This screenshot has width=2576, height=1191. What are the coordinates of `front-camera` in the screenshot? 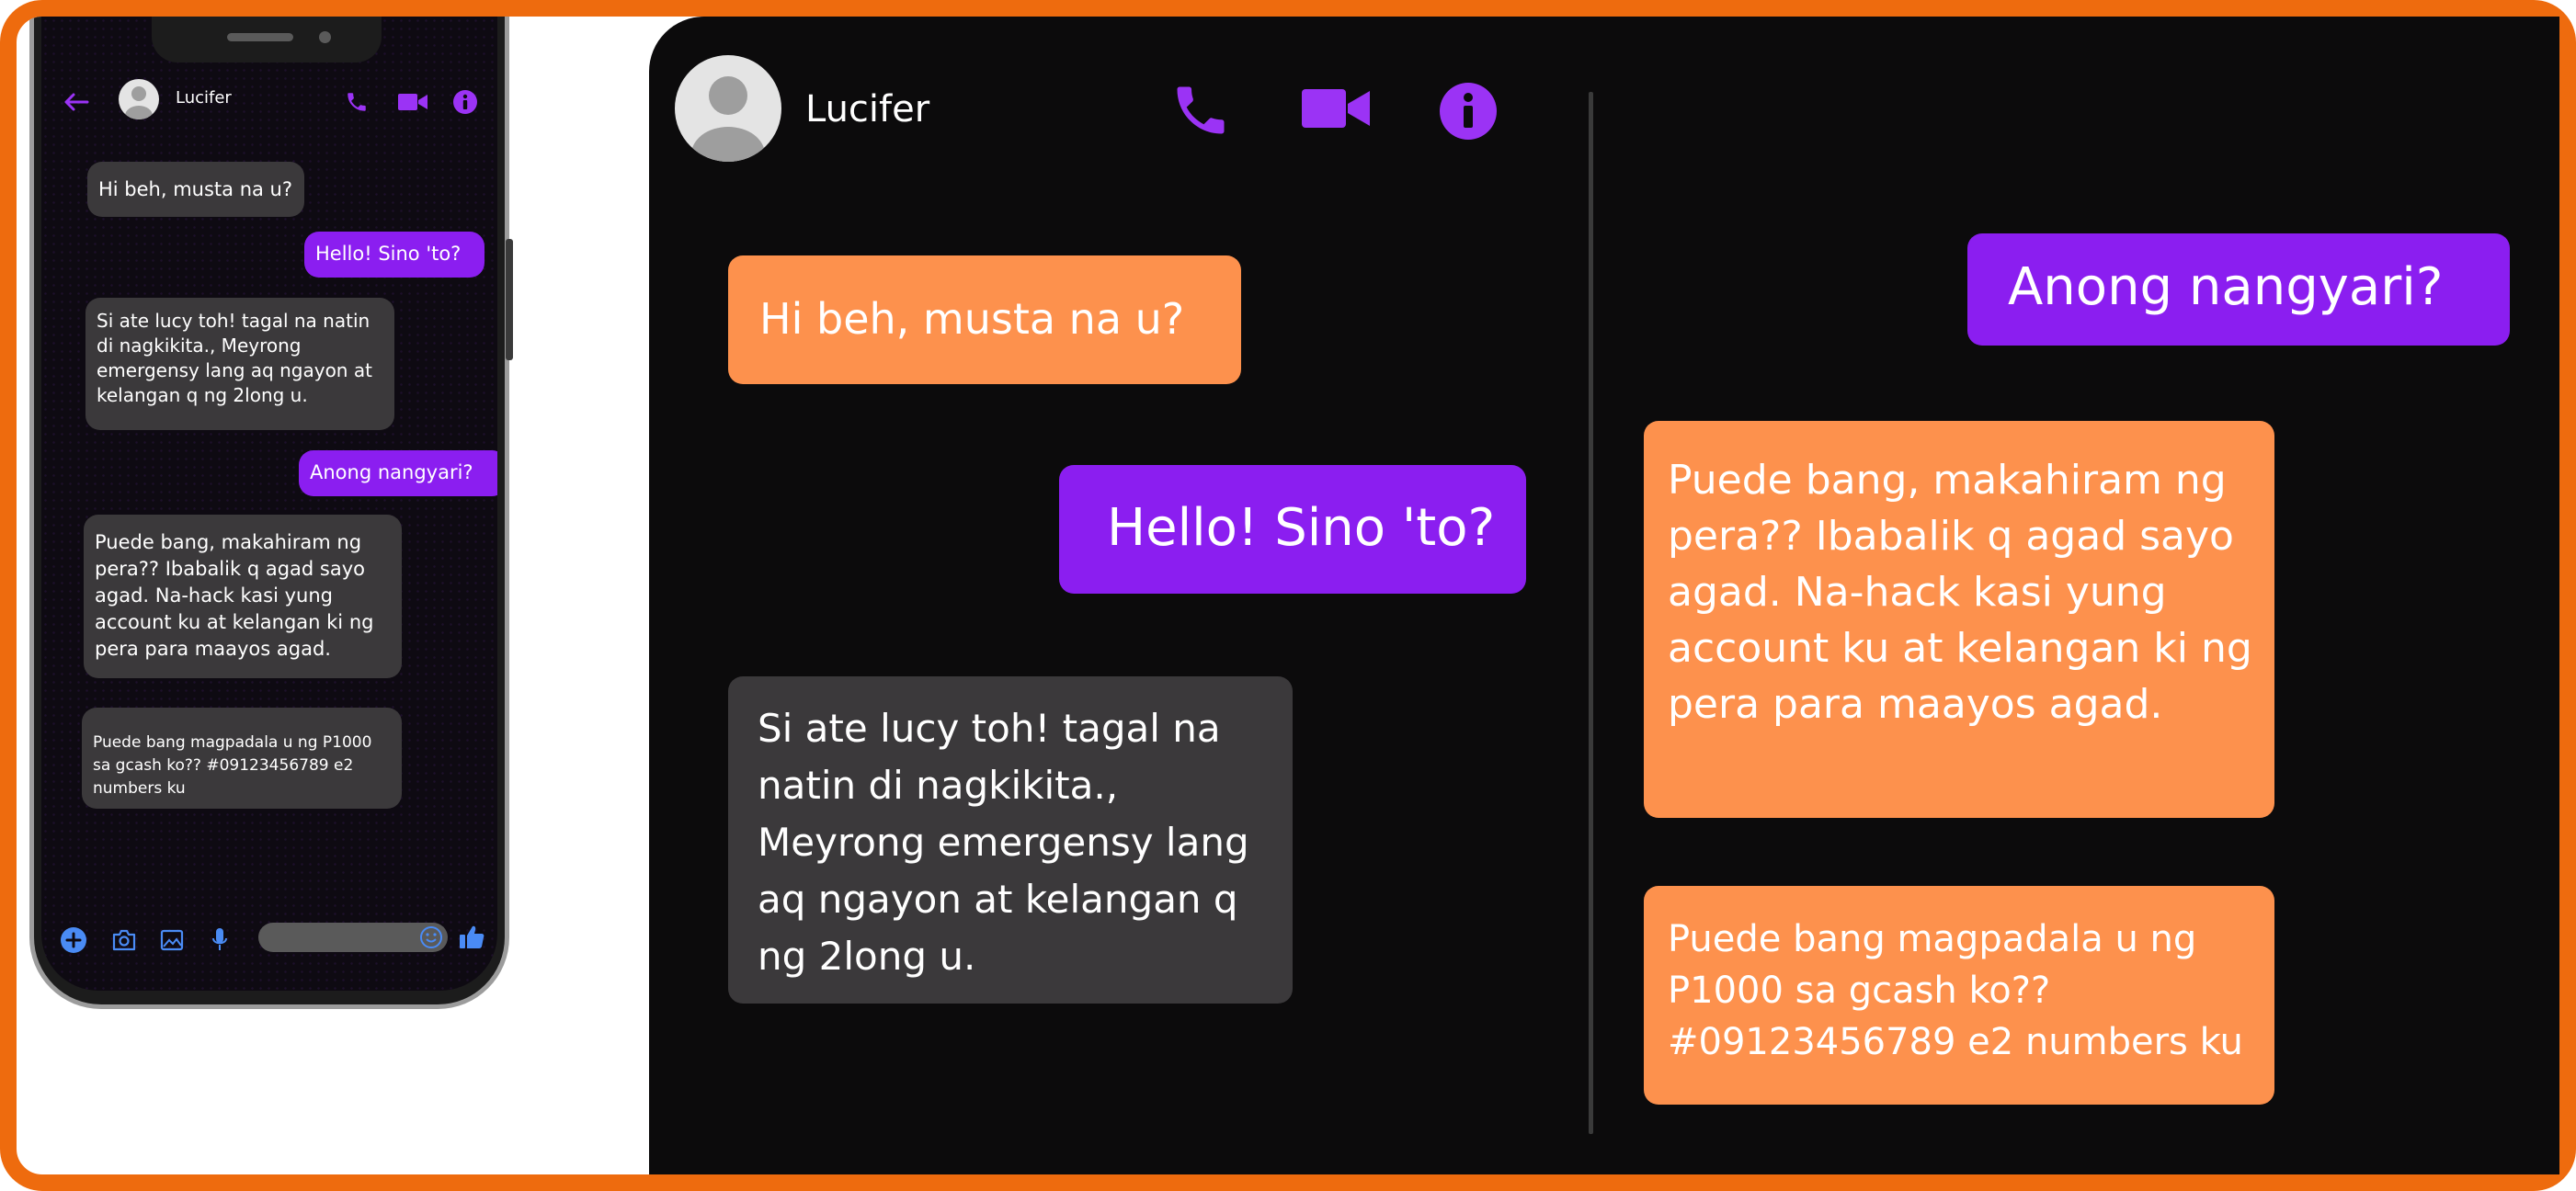 It's located at (325, 37).